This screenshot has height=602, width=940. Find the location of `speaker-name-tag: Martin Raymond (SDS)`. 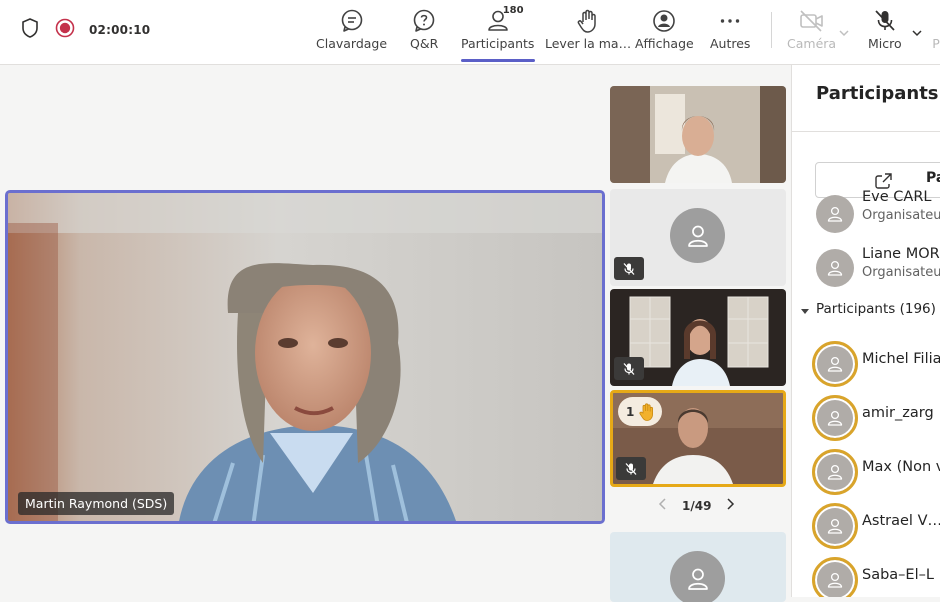

speaker-name-tag: Martin Raymond (SDS) is located at coordinates (96, 503).